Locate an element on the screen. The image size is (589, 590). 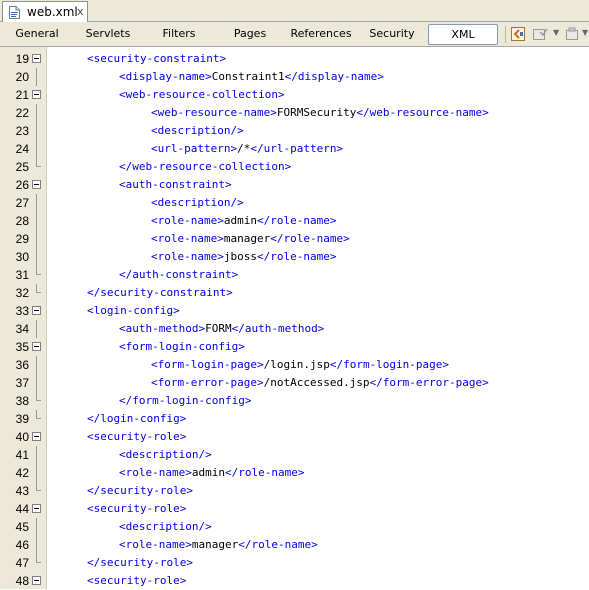
xml-tag: <security-role> is located at coordinates (137, 580).